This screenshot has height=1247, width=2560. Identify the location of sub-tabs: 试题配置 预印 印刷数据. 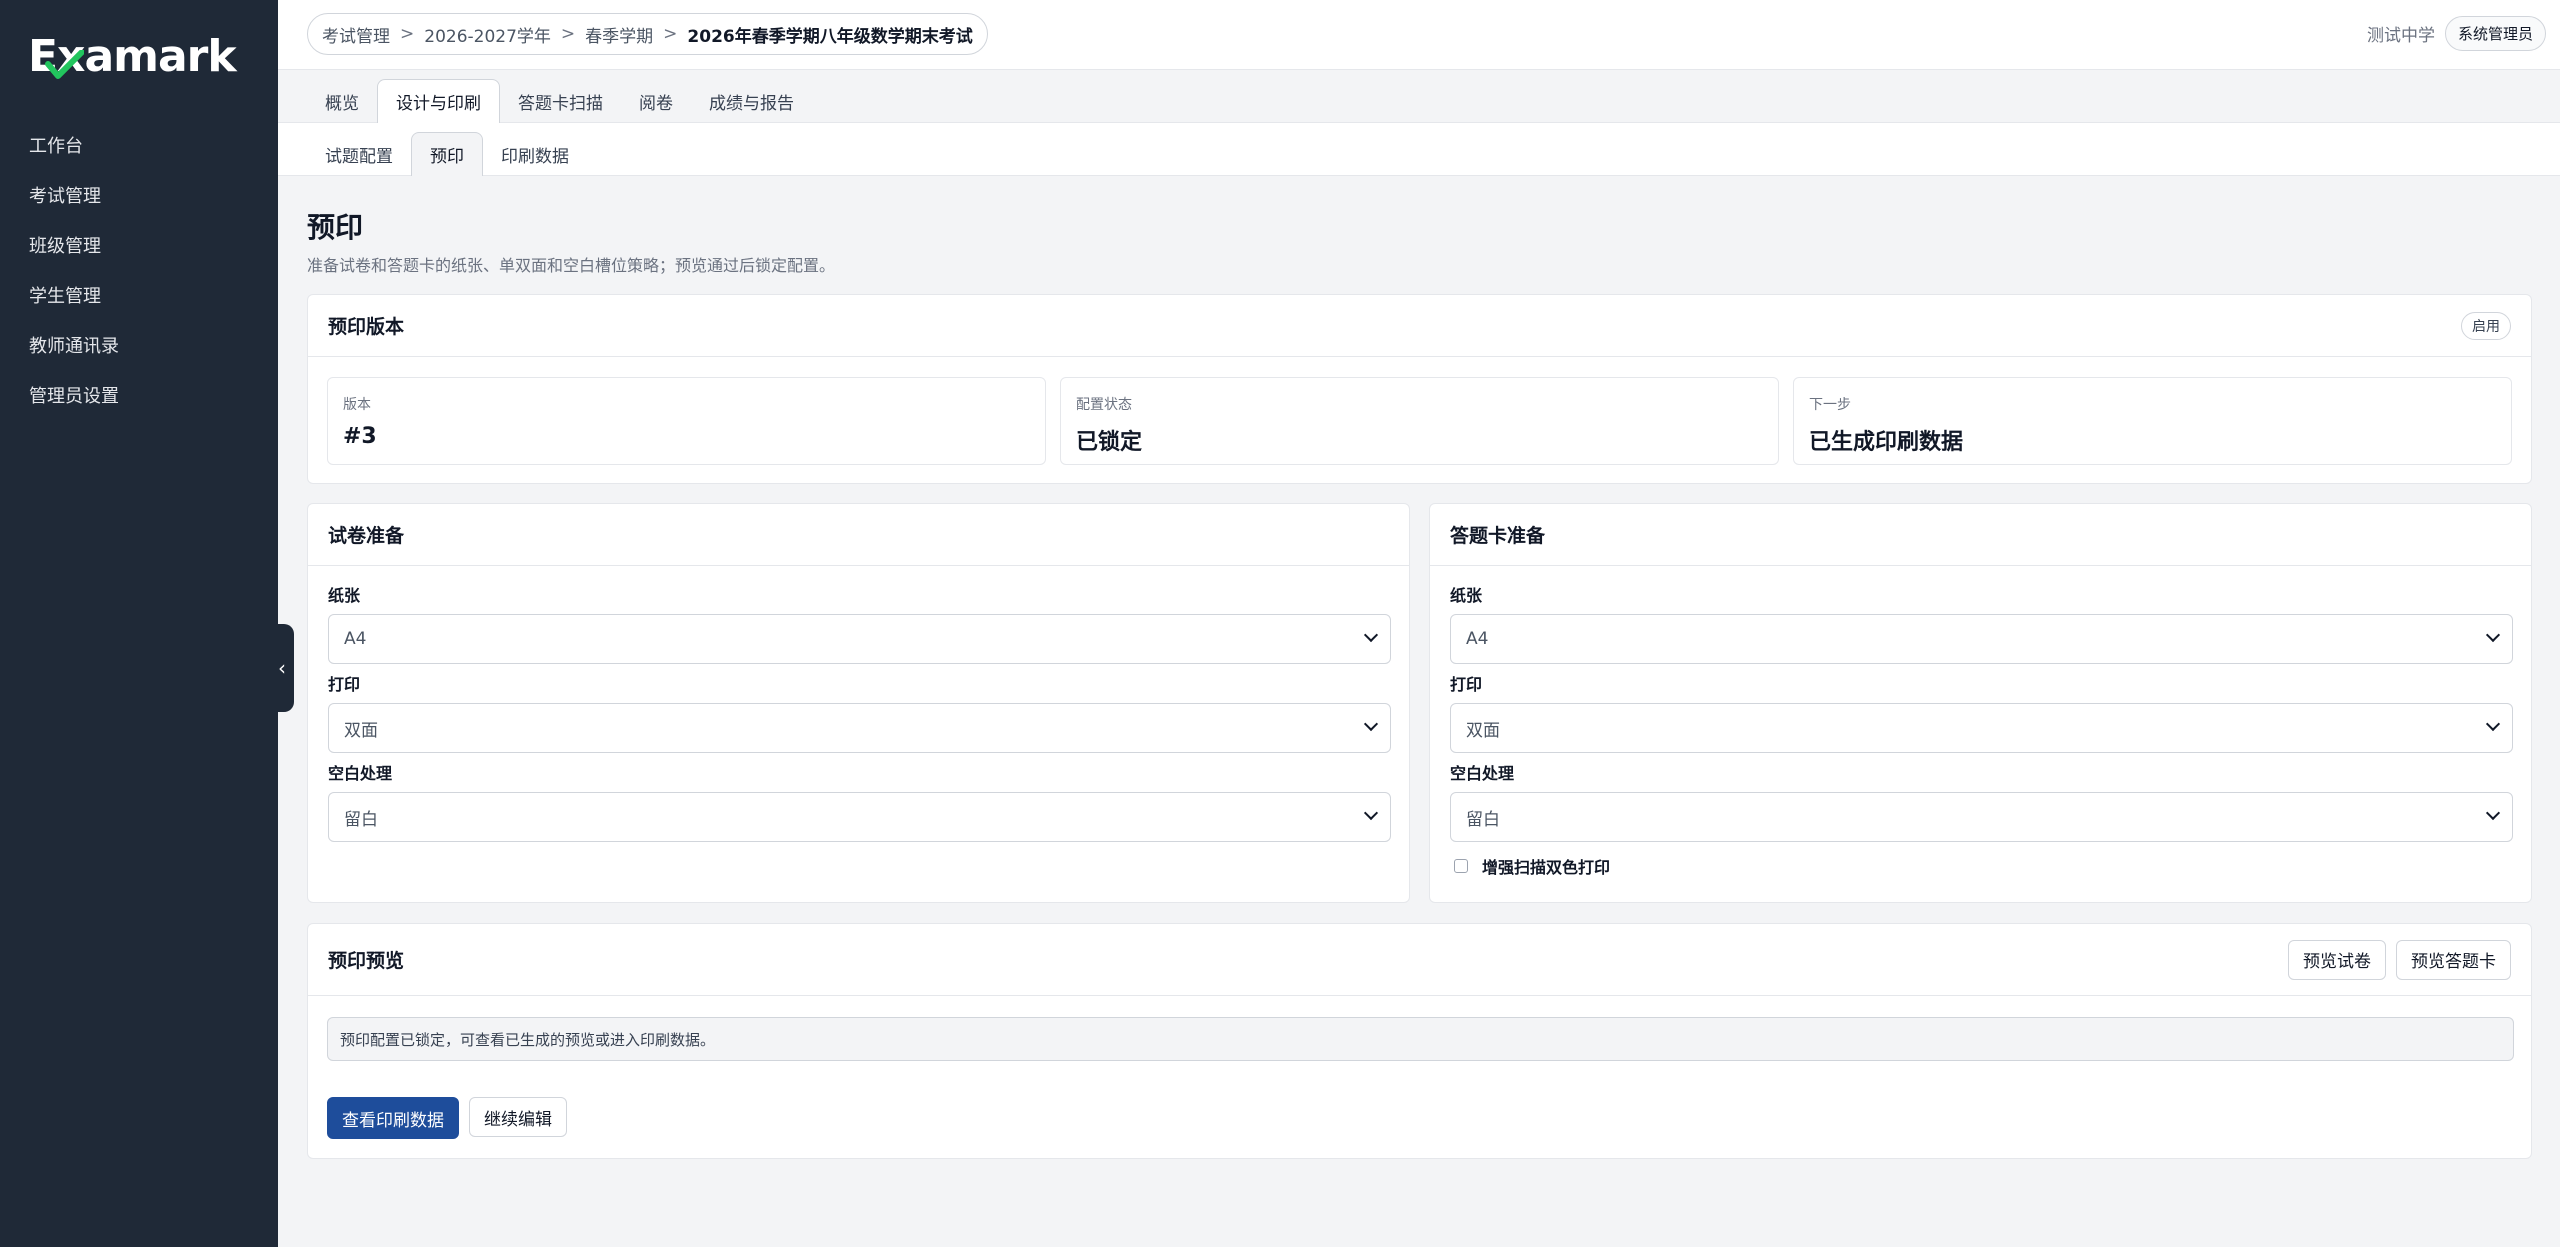
(447, 154).